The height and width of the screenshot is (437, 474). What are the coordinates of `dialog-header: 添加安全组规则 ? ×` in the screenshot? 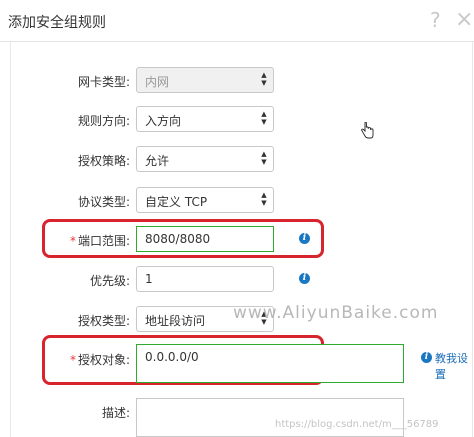 It's located at (237, 21).